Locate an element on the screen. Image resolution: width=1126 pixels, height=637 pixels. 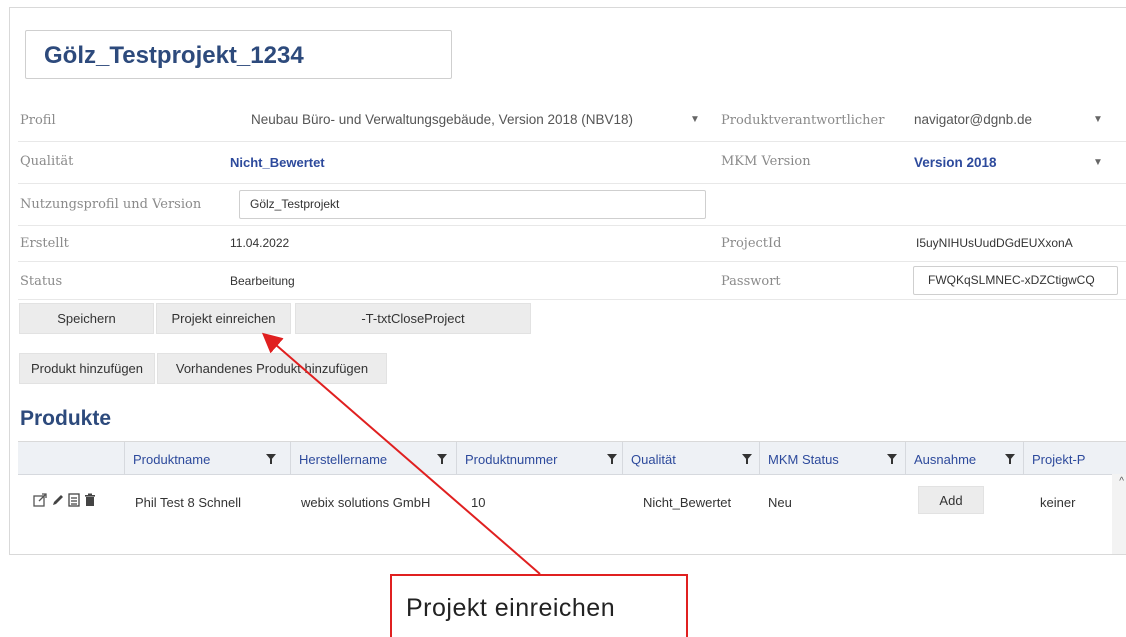
projectid-label: ProjectId is located at coordinates (751, 243).